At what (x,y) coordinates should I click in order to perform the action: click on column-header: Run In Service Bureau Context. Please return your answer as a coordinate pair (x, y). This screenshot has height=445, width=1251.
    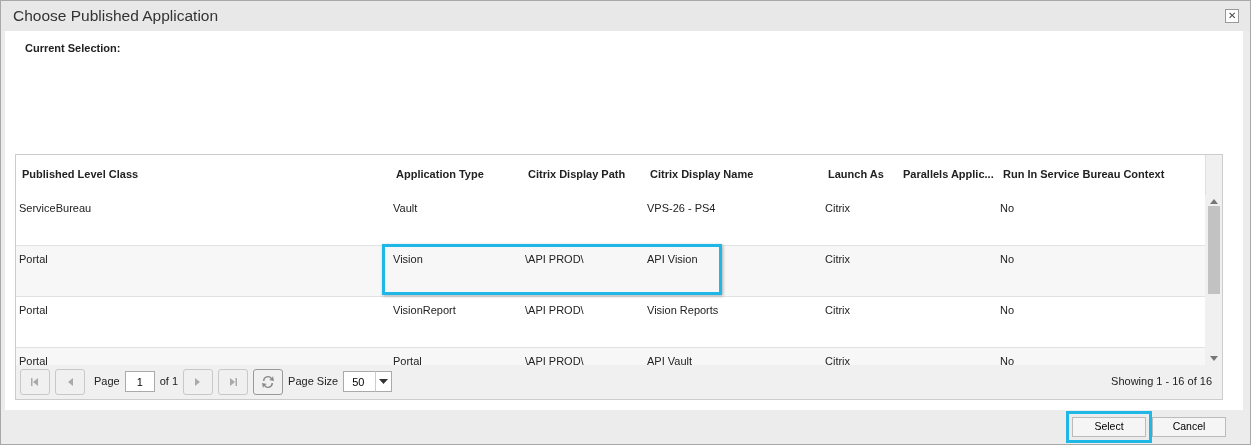
    Looking at the image, I should click on (1098, 174).